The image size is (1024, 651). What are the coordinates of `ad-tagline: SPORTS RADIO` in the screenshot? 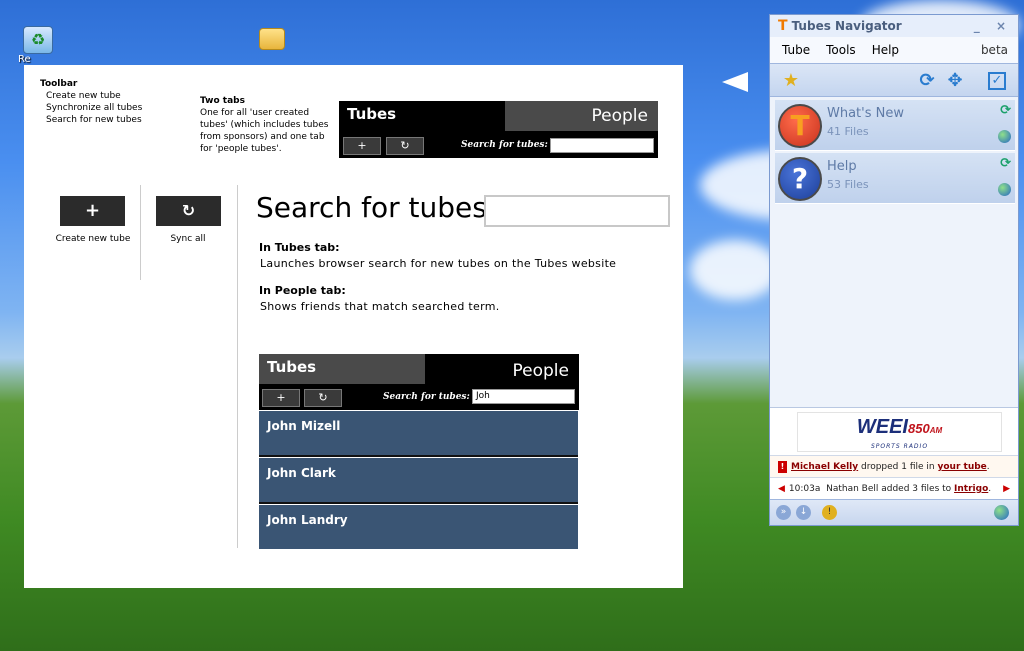 It's located at (899, 446).